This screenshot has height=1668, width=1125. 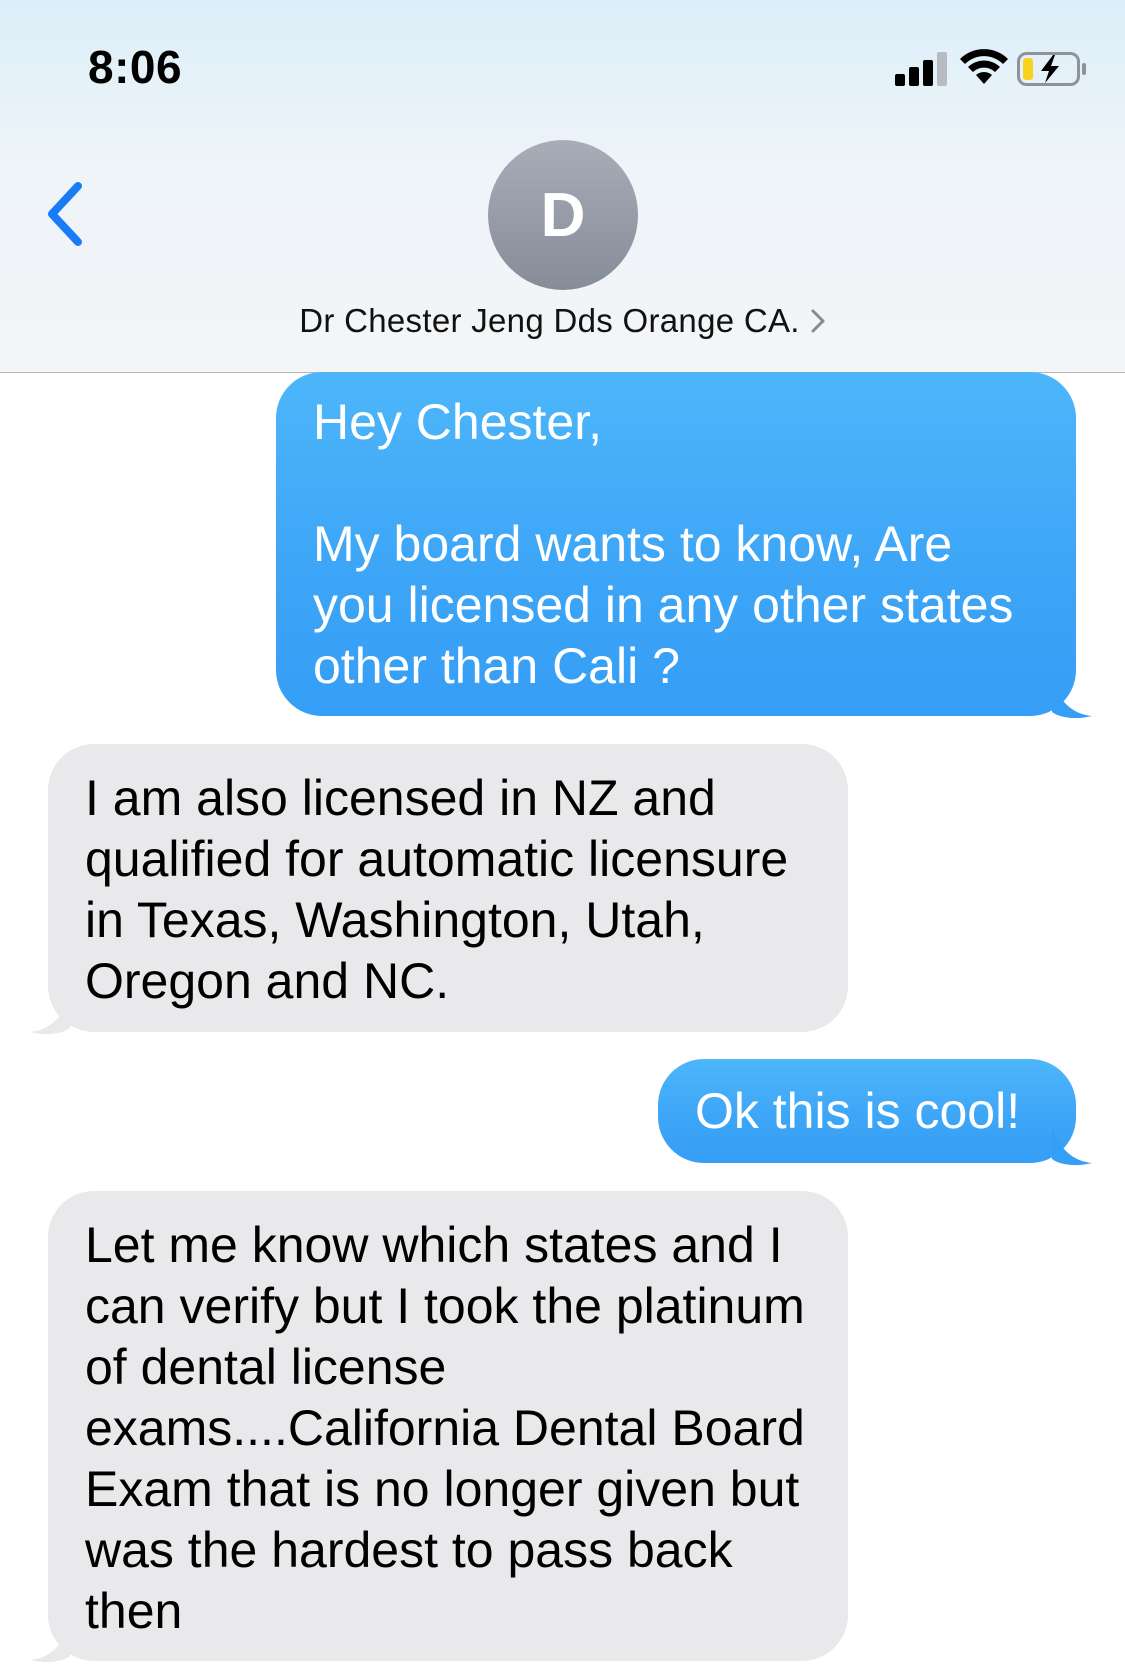 I want to click on contact-avatar: D, so click(x=563, y=215).